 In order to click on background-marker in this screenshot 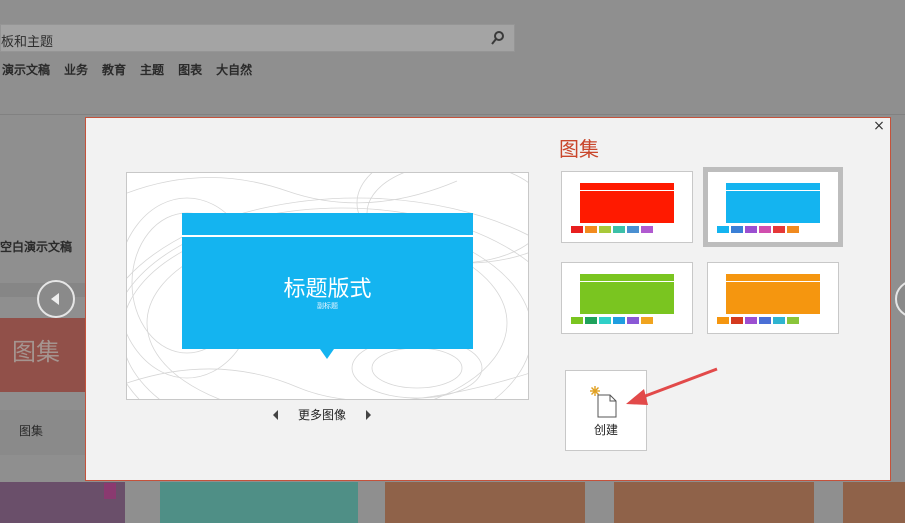, I will do `click(110, 491)`.